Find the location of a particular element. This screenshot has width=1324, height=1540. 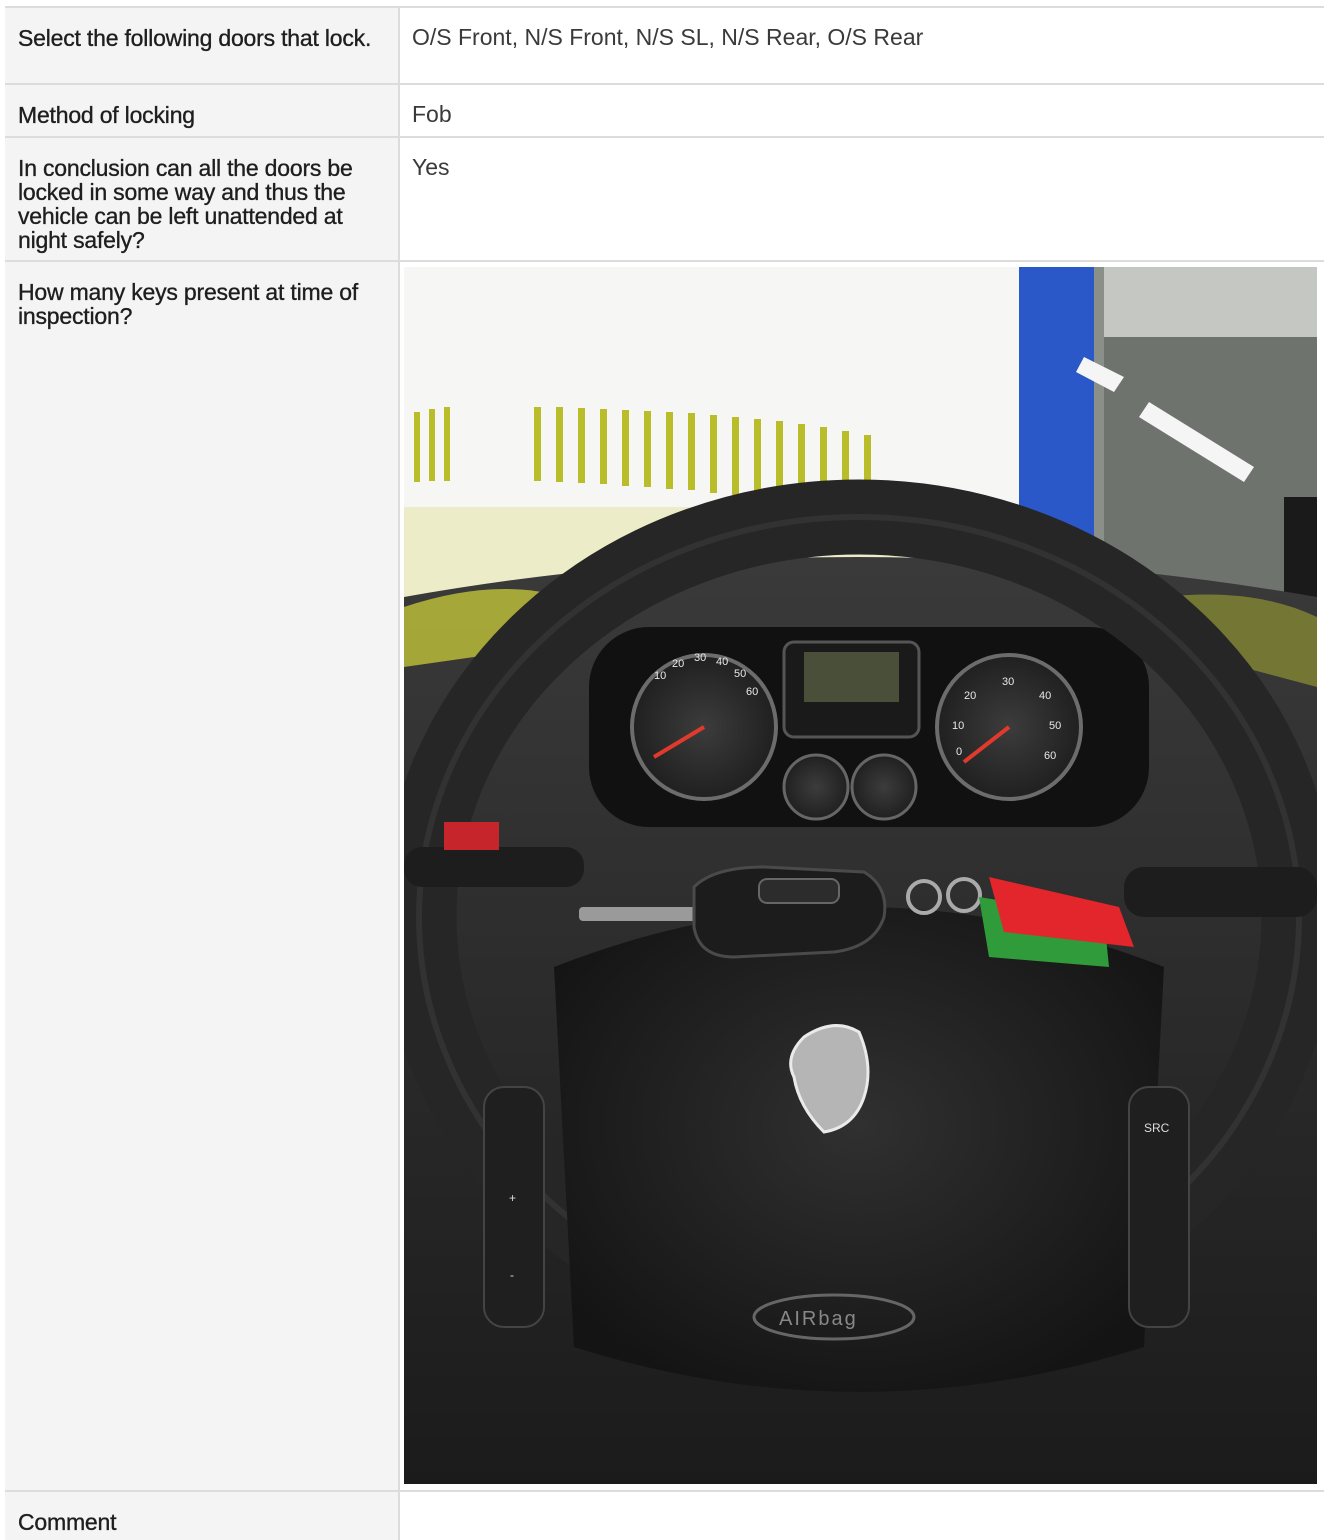

svg-text: AIRbag is located at coordinates (818, 1319).